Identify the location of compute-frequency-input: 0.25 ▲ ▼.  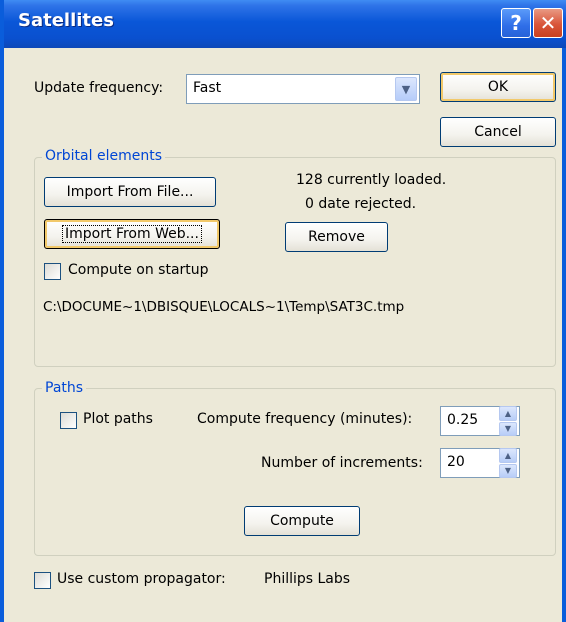
(480, 421).